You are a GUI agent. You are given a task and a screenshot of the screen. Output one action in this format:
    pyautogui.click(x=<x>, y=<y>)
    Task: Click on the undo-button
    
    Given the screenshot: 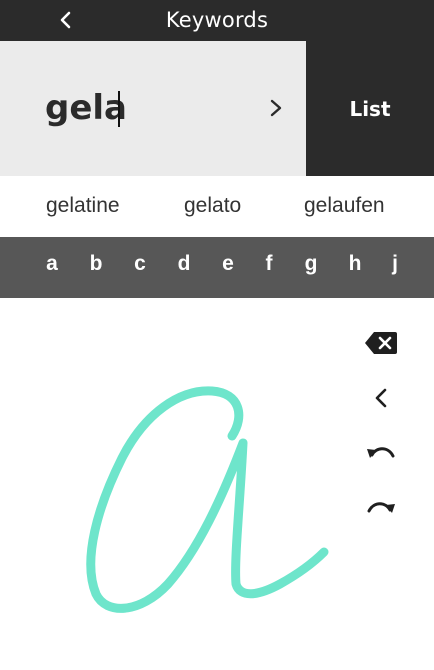 What is the action you would take?
    pyautogui.click(x=381, y=453)
    